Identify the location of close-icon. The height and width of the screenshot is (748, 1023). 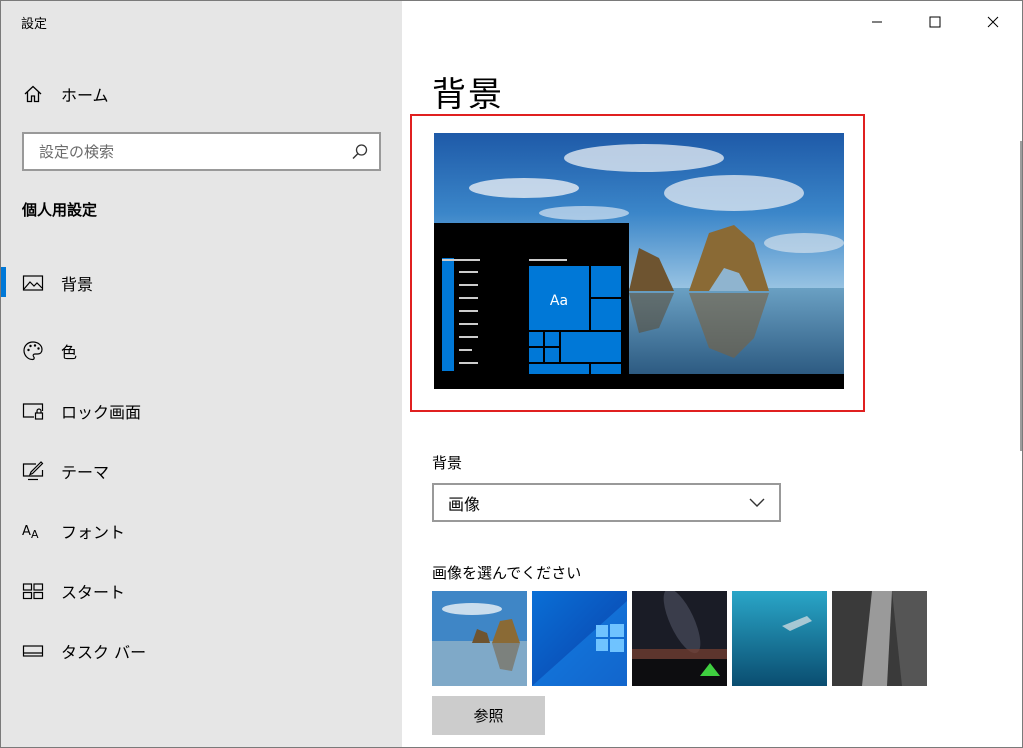
(993, 22).